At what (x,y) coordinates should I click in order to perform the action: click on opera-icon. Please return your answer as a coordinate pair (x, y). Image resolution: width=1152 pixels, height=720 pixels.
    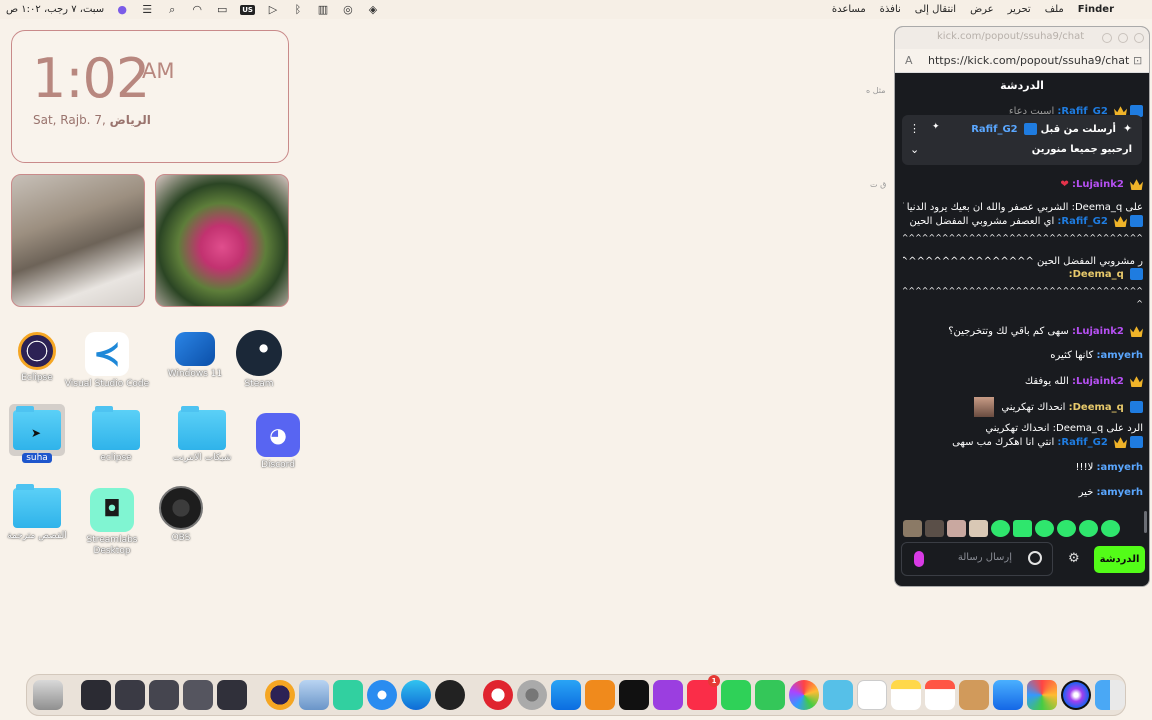
    Looking at the image, I should click on (498, 695).